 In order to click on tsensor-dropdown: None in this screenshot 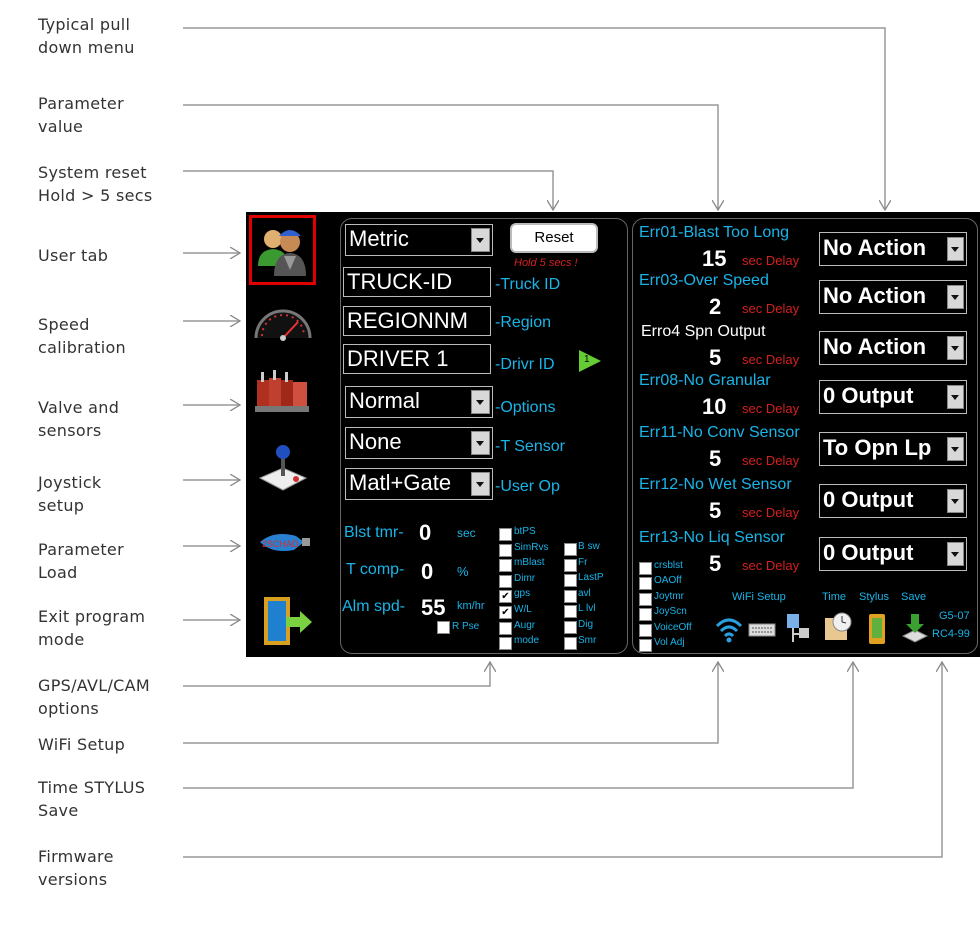, I will do `click(419, 443)`.